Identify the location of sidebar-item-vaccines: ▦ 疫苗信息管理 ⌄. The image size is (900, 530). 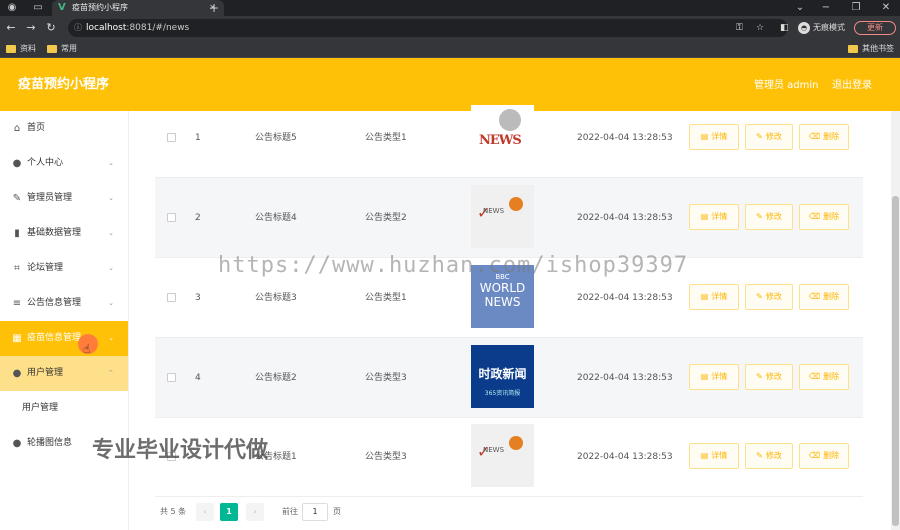
(64, 338).